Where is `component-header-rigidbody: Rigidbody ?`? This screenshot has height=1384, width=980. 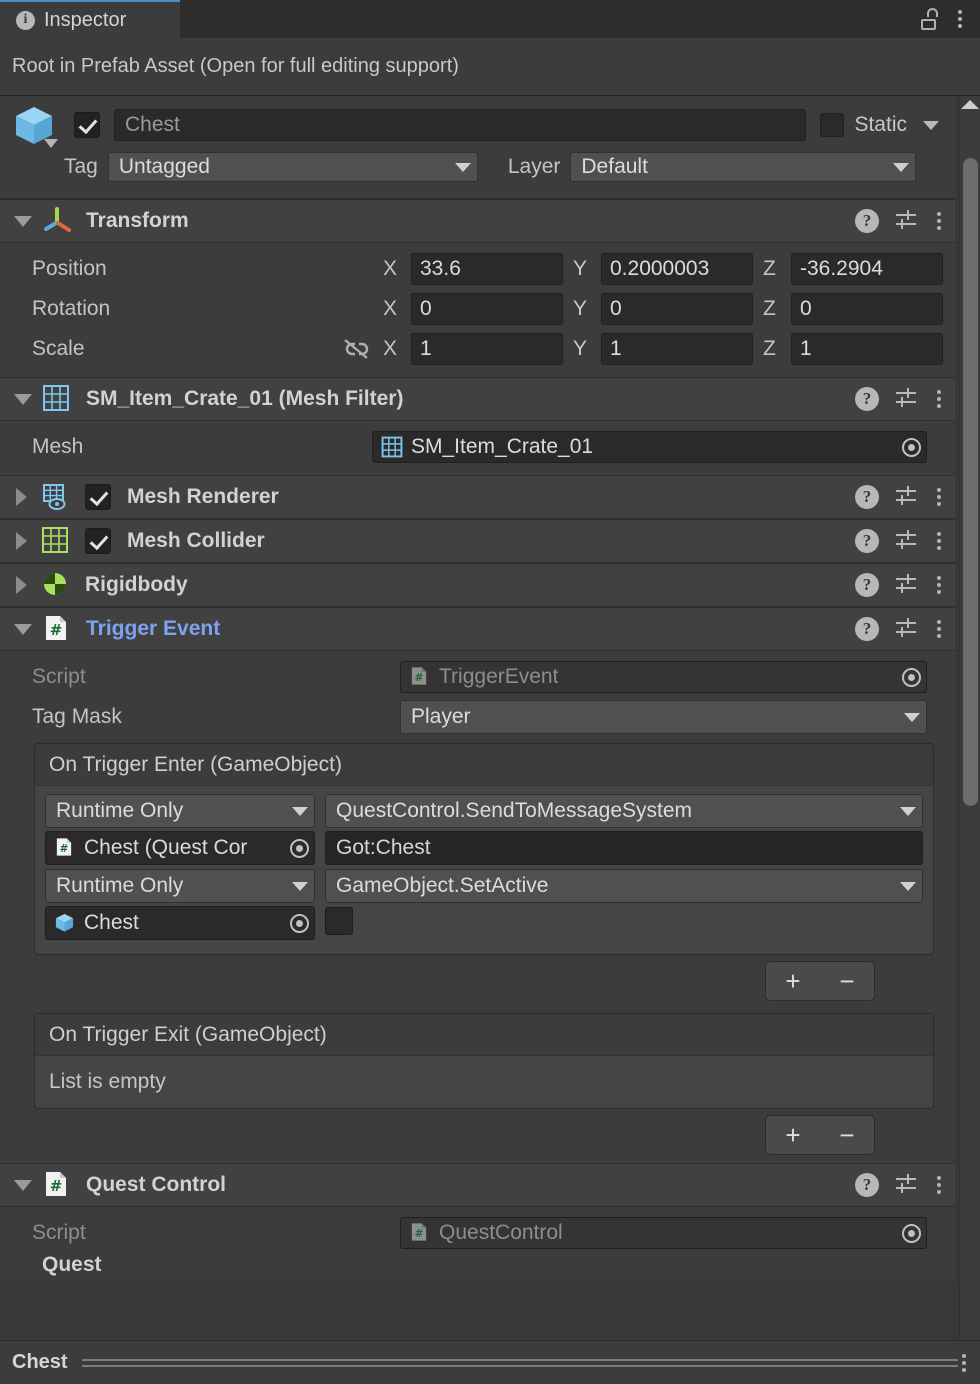 component-header-rigidbody: Rigidbody ? is located at coordinates (477, 585).